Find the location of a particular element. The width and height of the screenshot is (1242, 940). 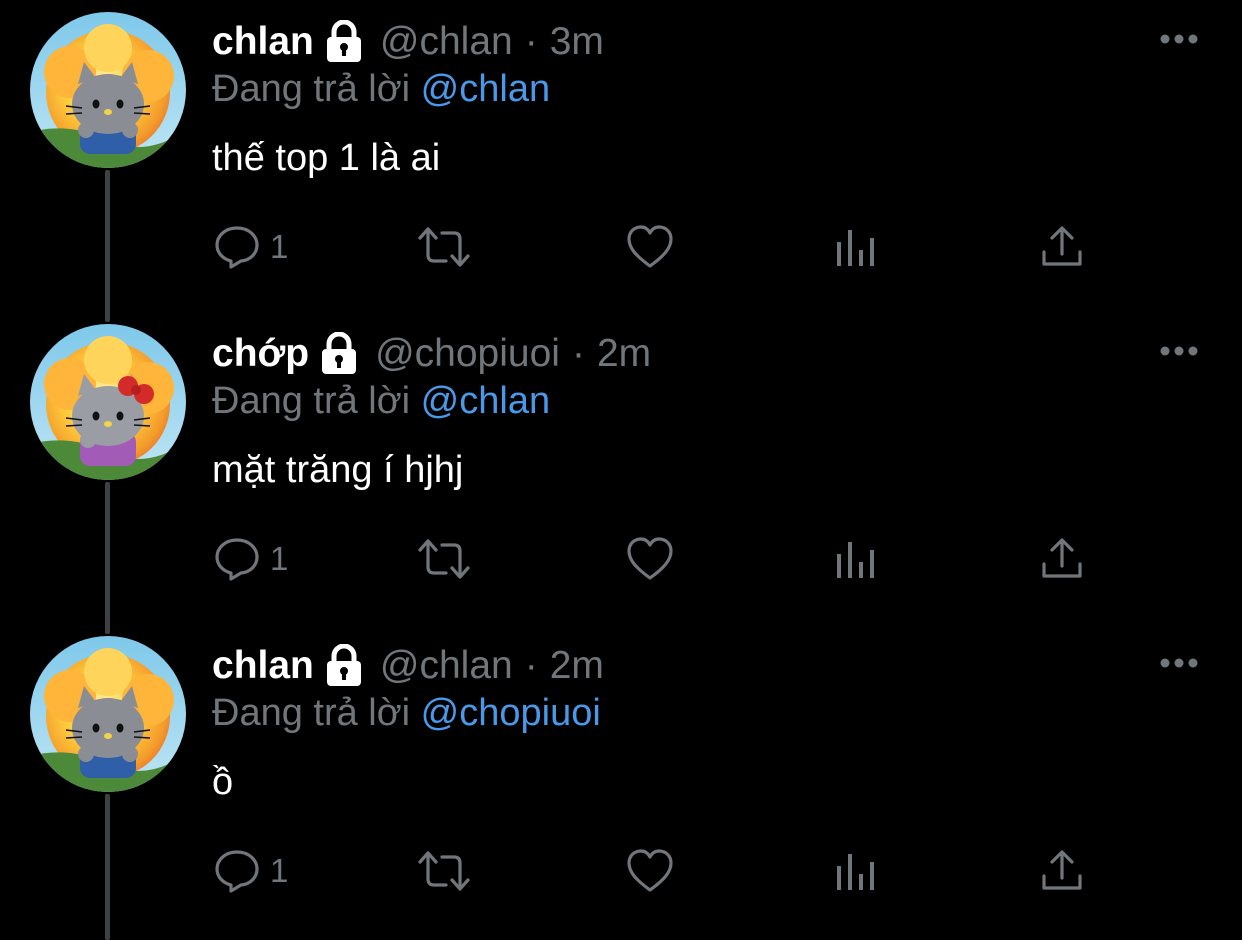

tweet-header: chlan @chlan · 2m is located at coordinates (408, 666).